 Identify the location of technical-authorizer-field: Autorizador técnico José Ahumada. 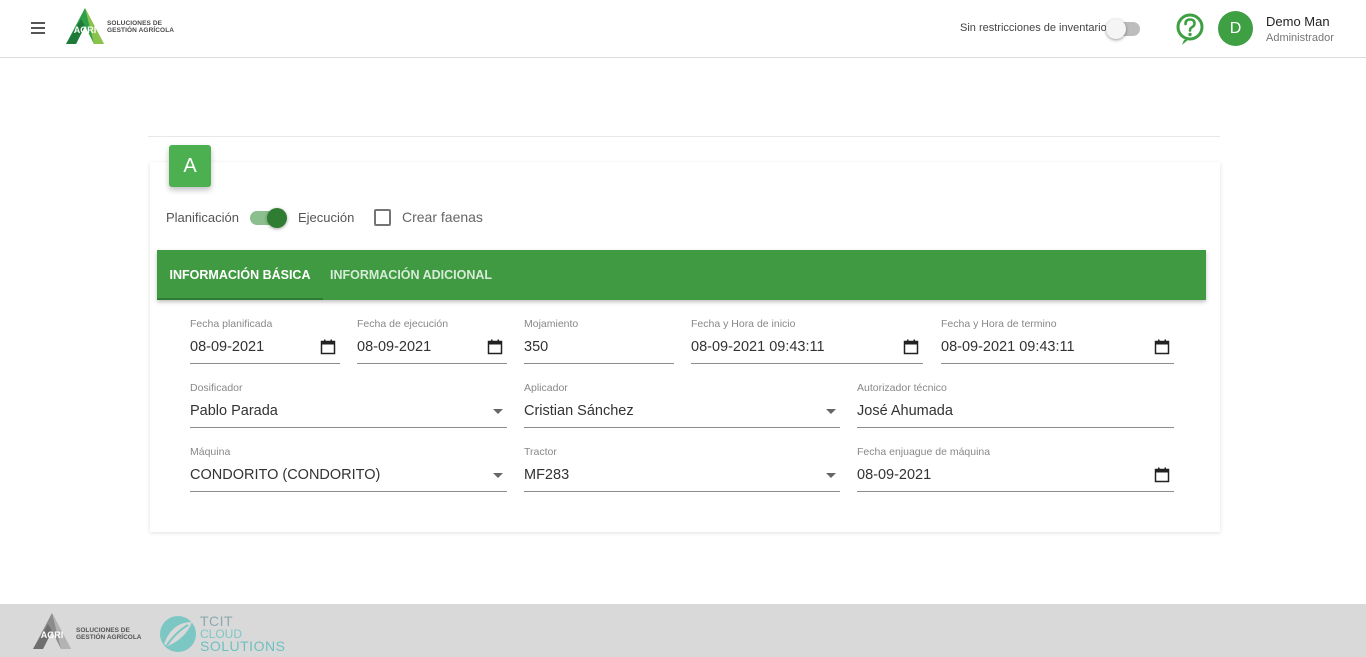
(1015, 405).